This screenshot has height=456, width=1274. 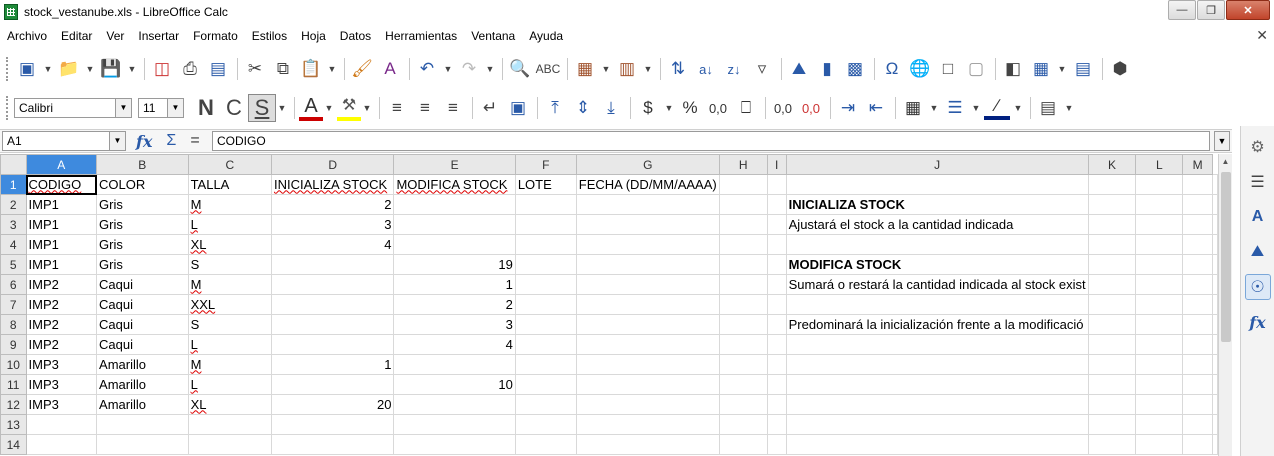 I want to click on cell-a12: IMP3, so click(x=61, y=404).